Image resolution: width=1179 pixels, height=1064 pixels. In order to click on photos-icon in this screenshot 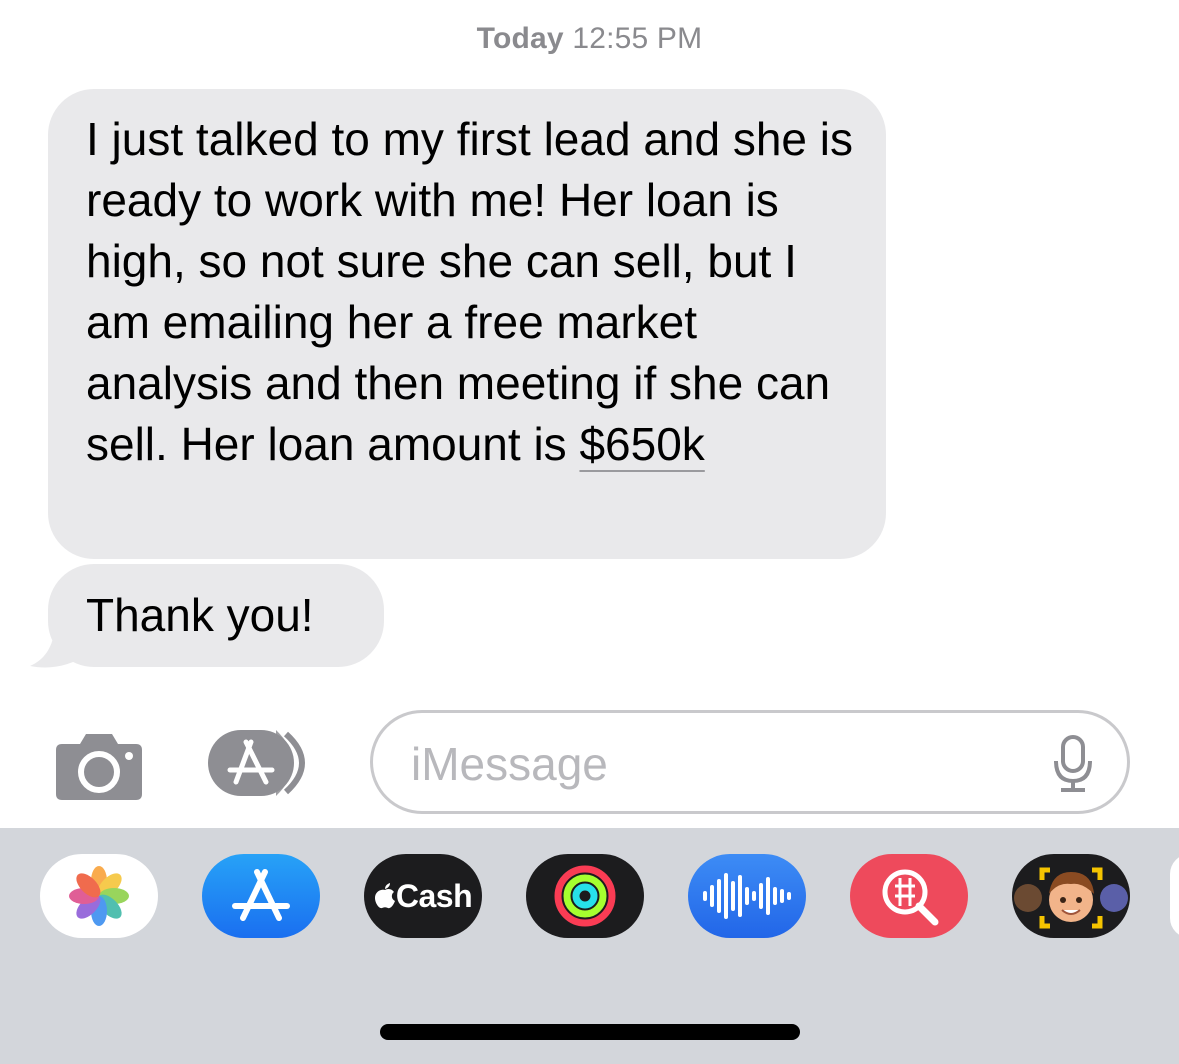, I will do `click(99, 896)`.